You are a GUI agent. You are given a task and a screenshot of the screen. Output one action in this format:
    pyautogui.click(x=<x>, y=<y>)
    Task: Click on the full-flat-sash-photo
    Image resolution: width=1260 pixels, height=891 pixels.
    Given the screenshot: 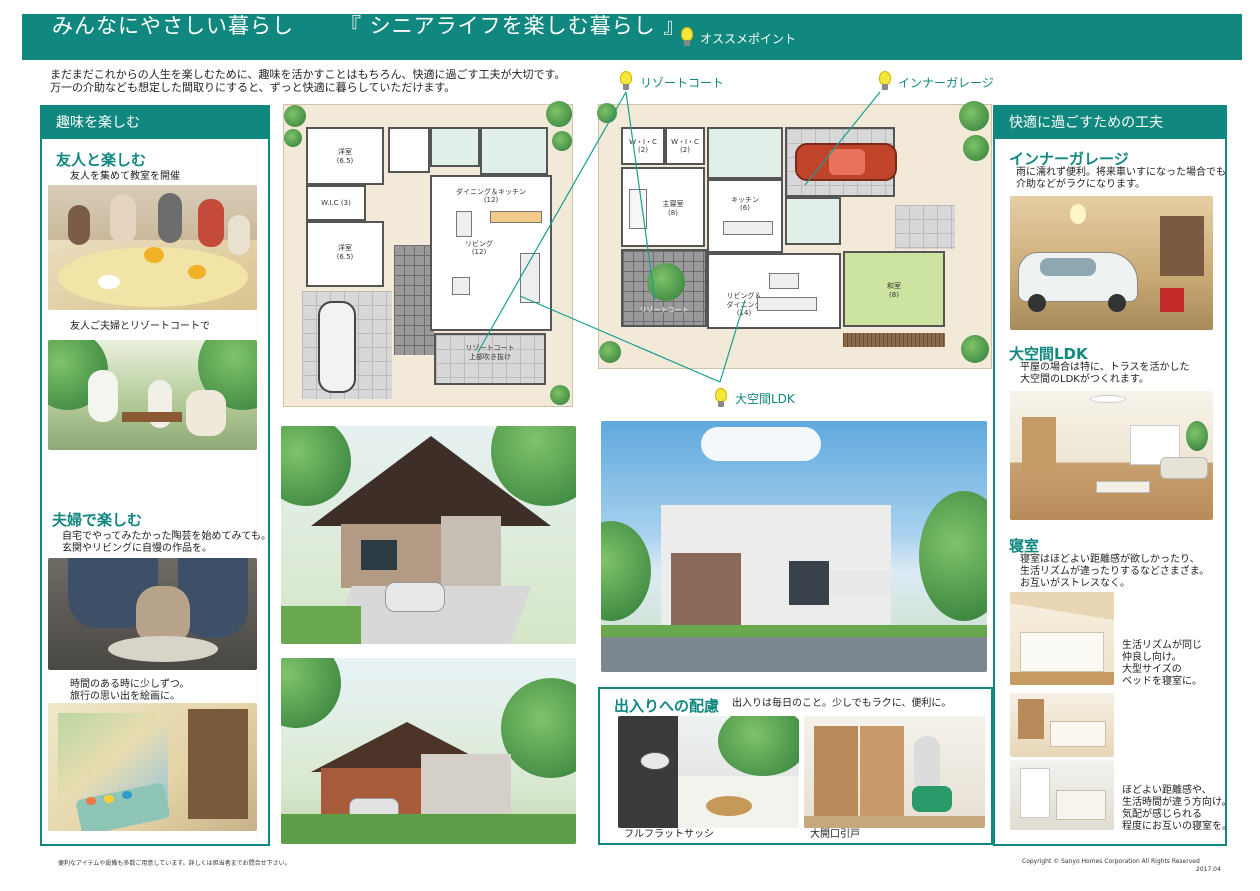 What is the action you would take?
    pyautogui.click(x=708, y=772)
    